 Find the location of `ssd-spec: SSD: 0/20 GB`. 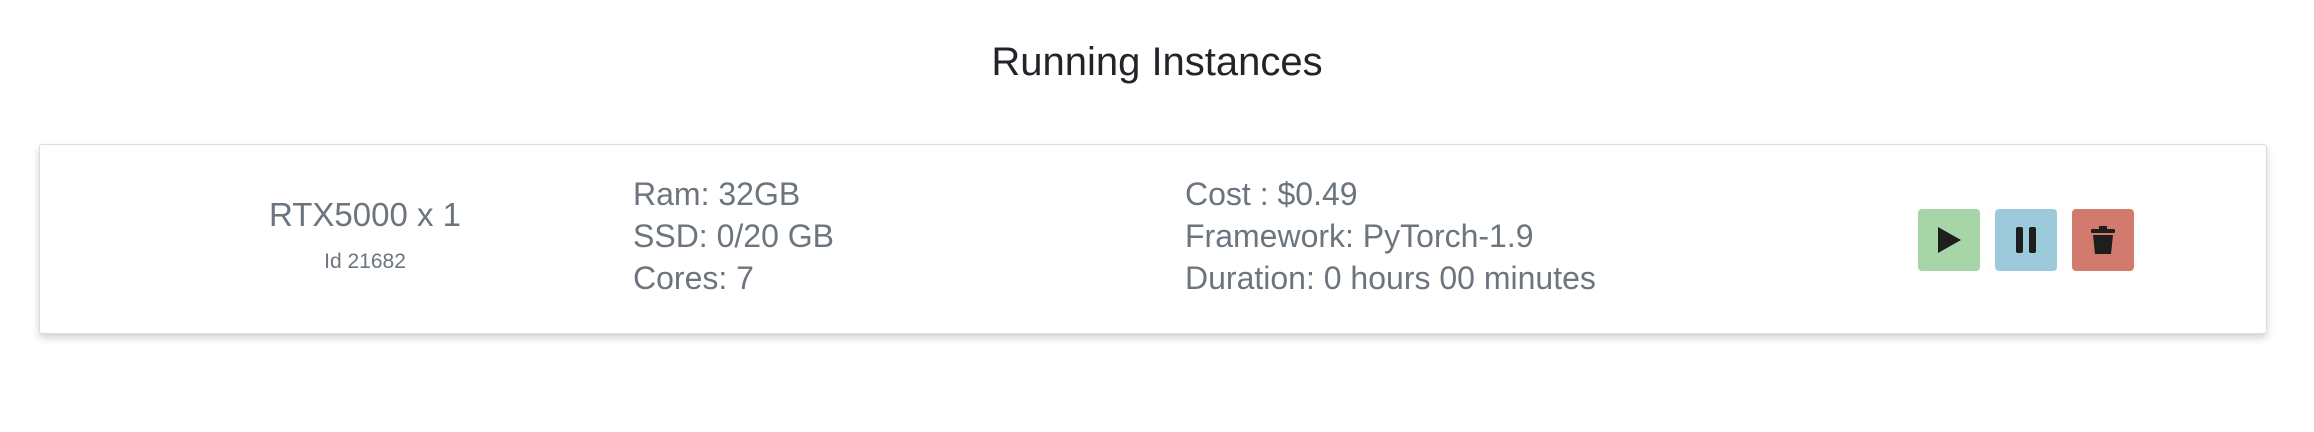

ssd-spec: SSD: 0/20 GB is located at coordinates (733, 236).